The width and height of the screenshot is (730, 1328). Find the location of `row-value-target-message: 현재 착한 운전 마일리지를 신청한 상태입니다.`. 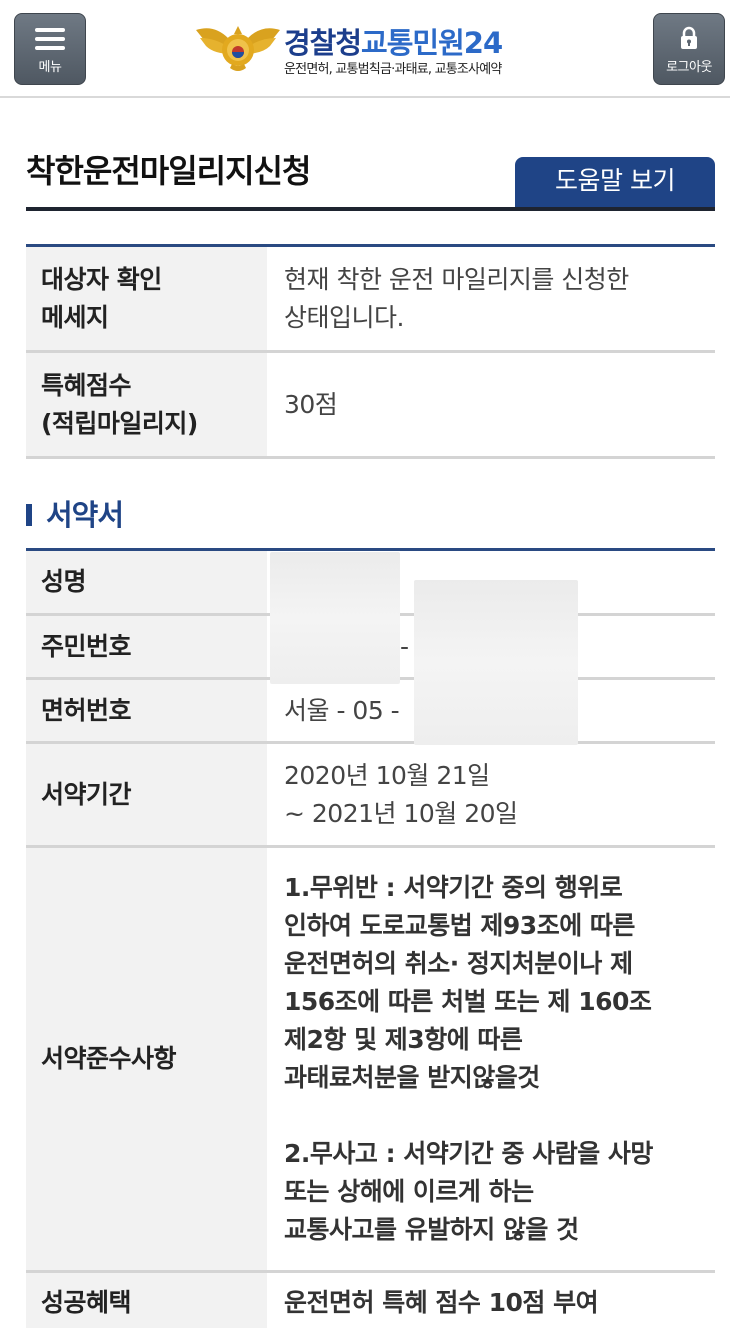

row-value-target-message: 현재 착한 운전 마일리지를 신청한 상태입니다. is located at coordinates (456, 298).